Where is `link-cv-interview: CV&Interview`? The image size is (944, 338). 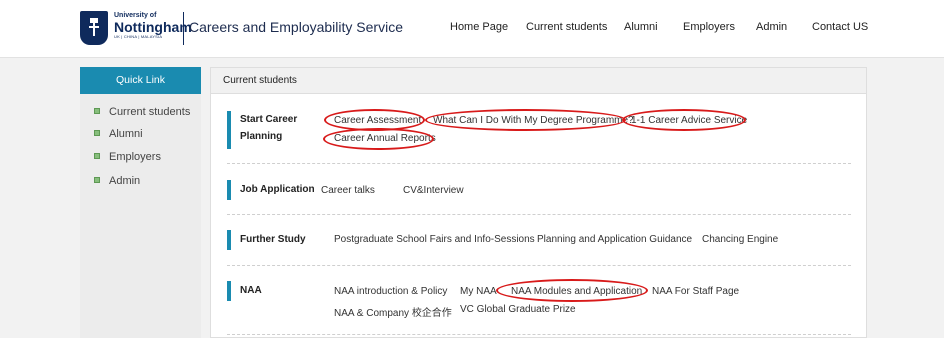 link-cv-interview: CV&Interview is located at coordinates (433, 190).